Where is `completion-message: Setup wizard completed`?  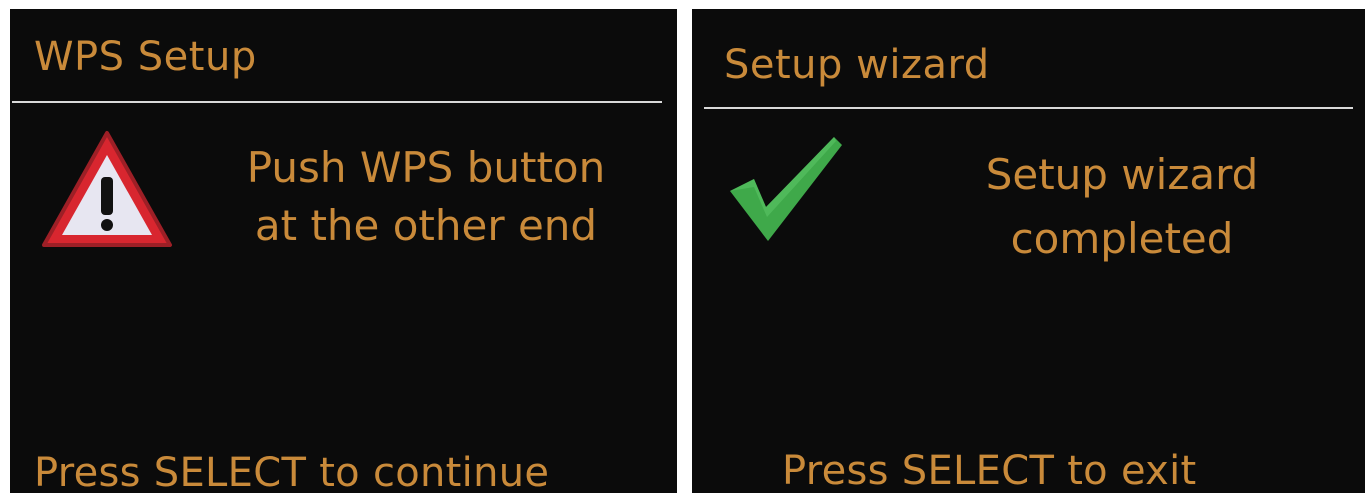
completion-message: Setup wizard completed is located at coordinates (1122, 207).